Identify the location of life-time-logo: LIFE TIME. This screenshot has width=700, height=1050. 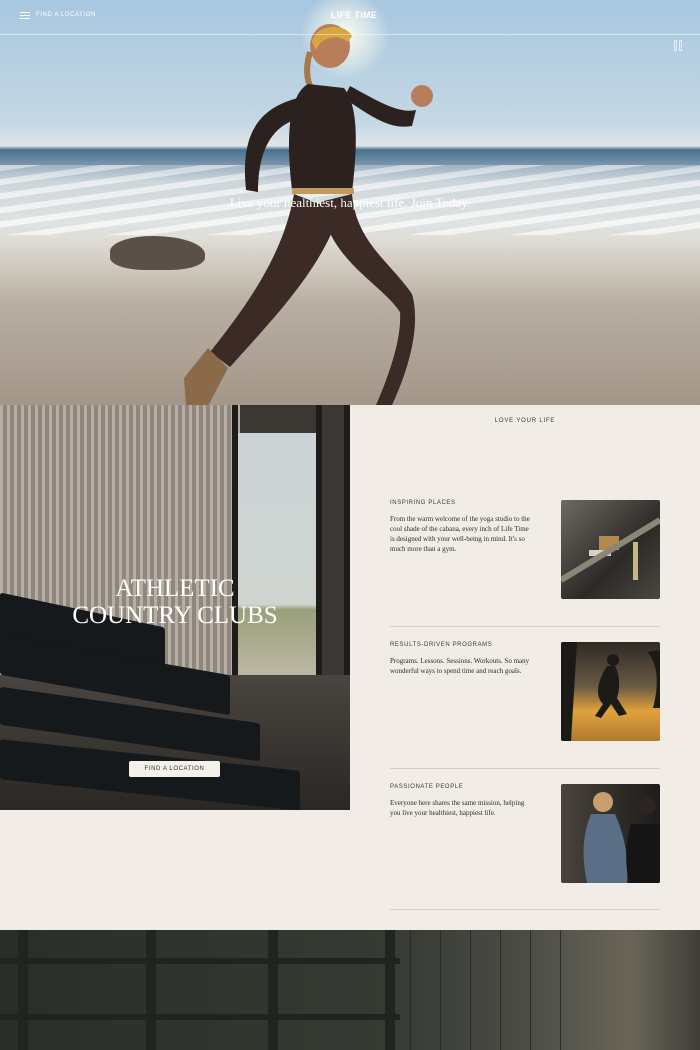
(354, 15).